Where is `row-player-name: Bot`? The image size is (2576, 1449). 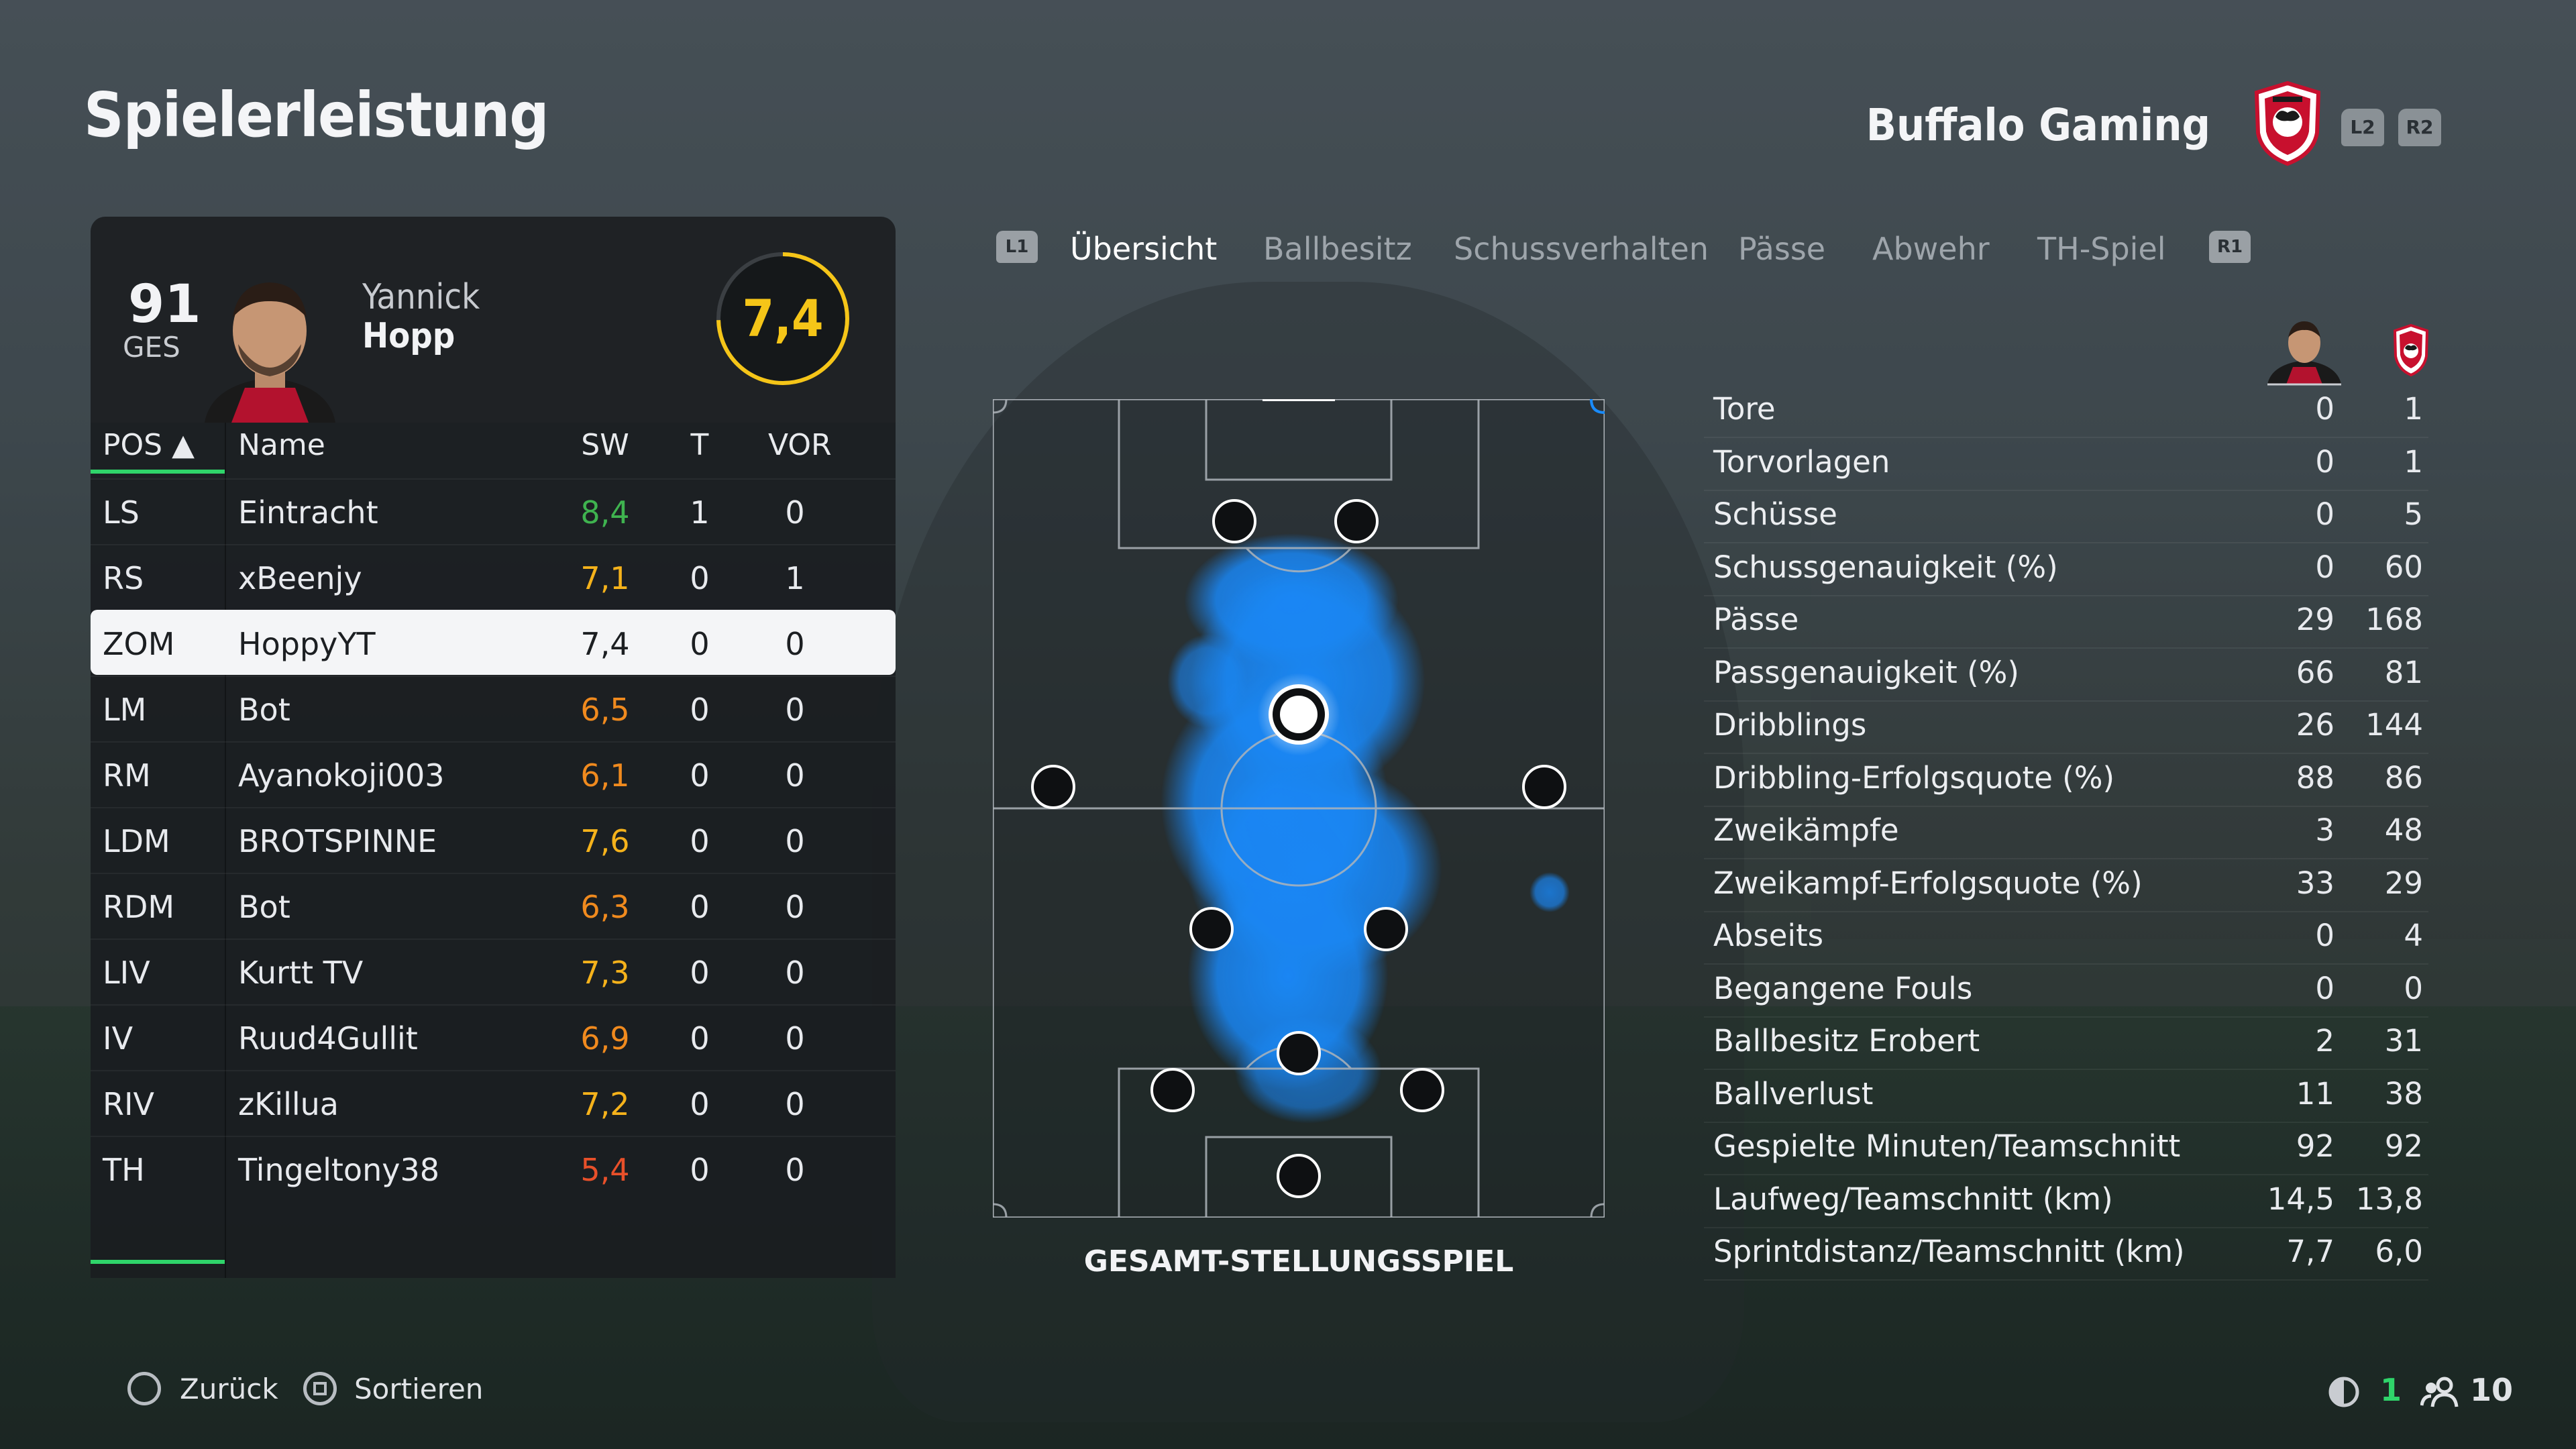
row-player-name: Bot is located at coordinates (264, 710).